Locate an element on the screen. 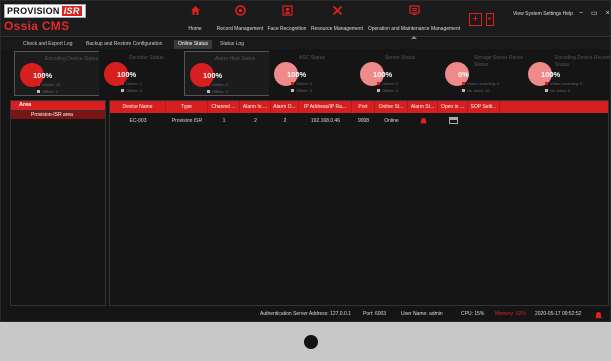 This screenshot has height=361, width=611. area-header: Area is located at coordinates (58, 105).